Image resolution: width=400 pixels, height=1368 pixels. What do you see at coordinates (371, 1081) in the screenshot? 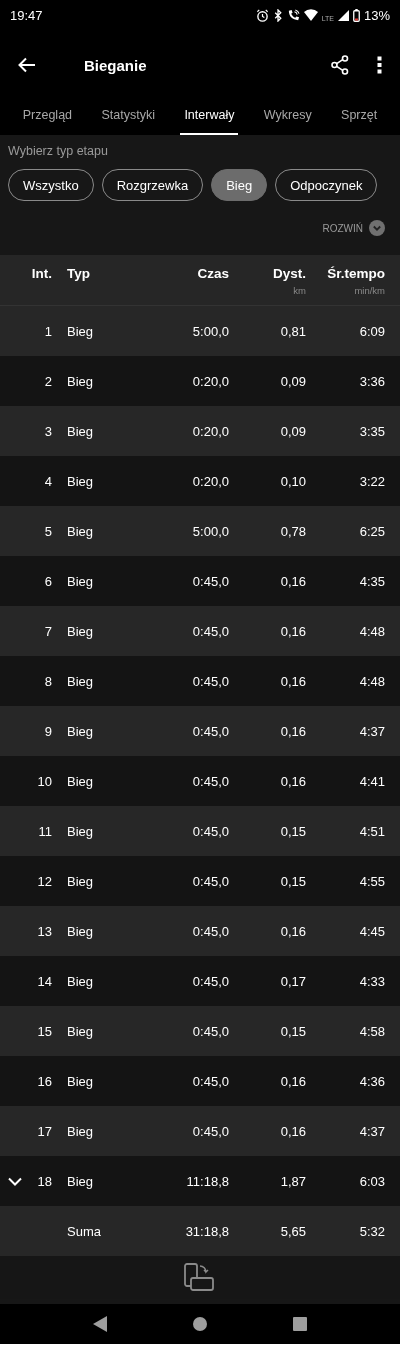
I see `table-cell-text: 4:36` at bounding box center [371, 1081].